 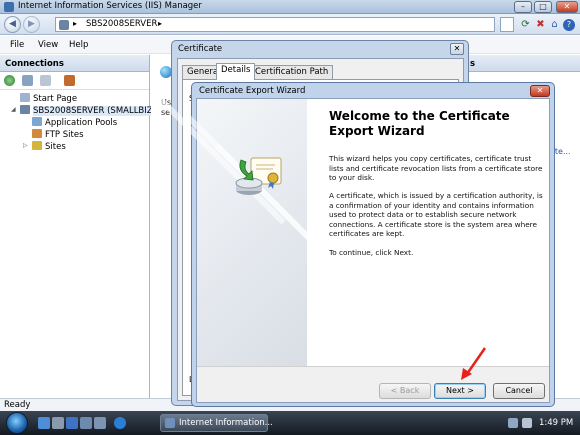 What do you see at coordinates (44, 147) in the screenshot?
I see `tree-item-sites: ▷ Sites` at bounding box center [44, 147].